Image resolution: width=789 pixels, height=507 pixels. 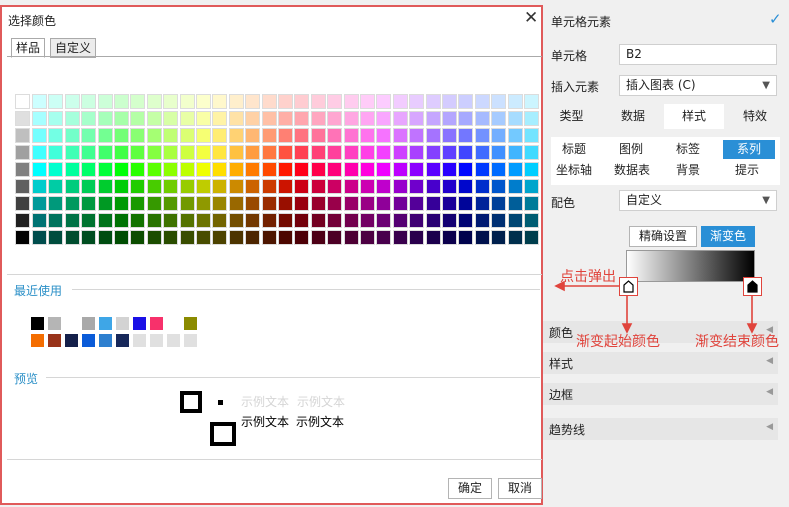 I want to click on annotation-start: 渐变起始颜色, so click(x=618, y=342).